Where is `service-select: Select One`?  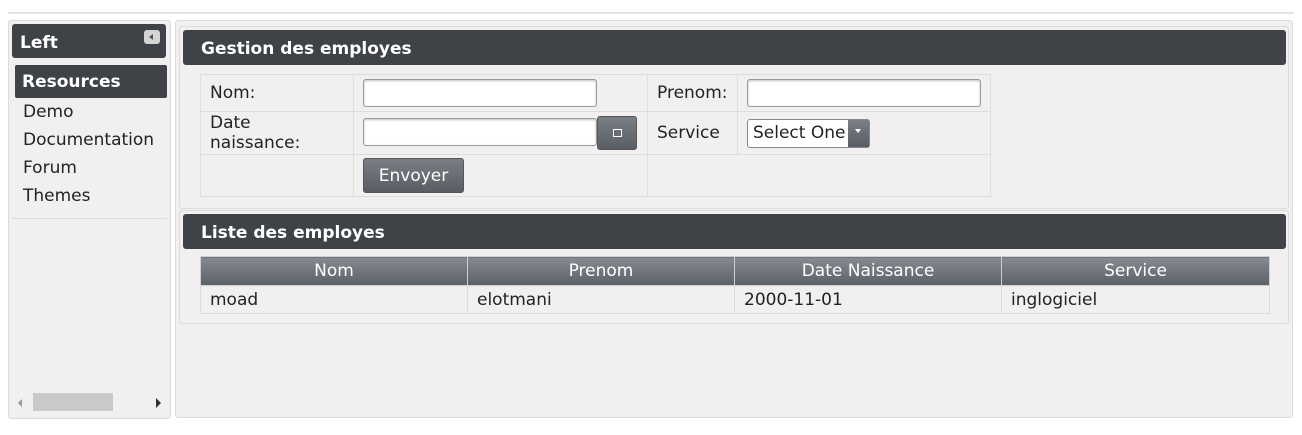 service-select: Select One is located at coordinates (808, 133).